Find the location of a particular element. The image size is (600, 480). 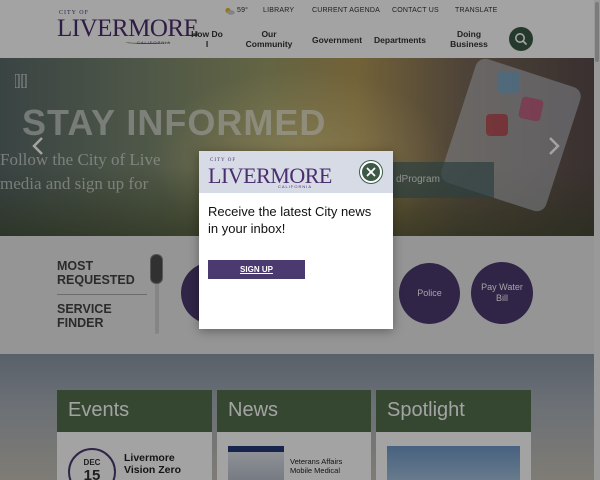

modal-logo-wordmark: LIVERMORE is located at coordinates (270, 175).